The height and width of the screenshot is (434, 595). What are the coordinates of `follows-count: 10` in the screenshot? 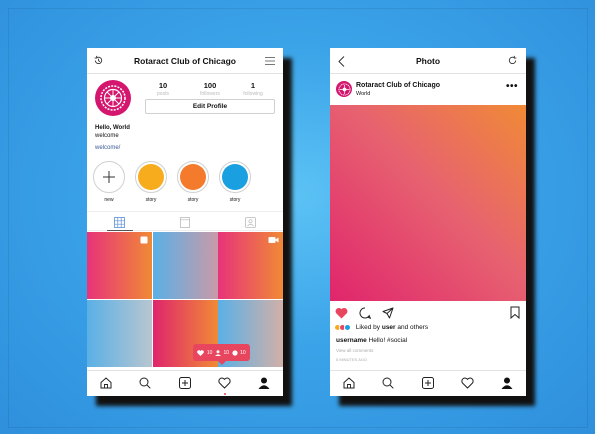 It's located at (226, 352).